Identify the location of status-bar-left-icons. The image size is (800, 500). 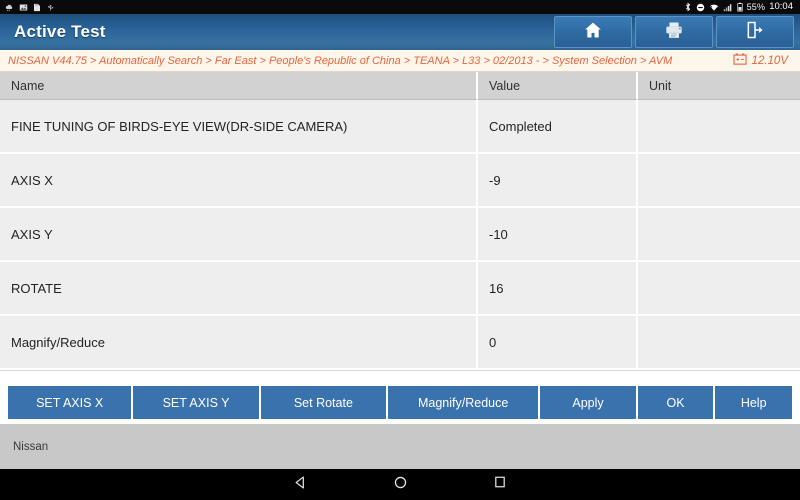
(30, 7).